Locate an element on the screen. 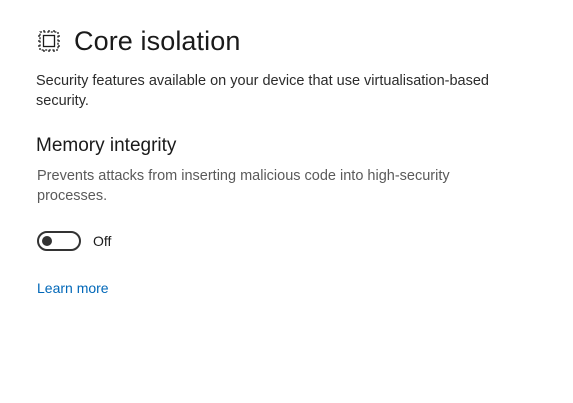  memory-integrity-toggle is located at coordinates (59, 241).